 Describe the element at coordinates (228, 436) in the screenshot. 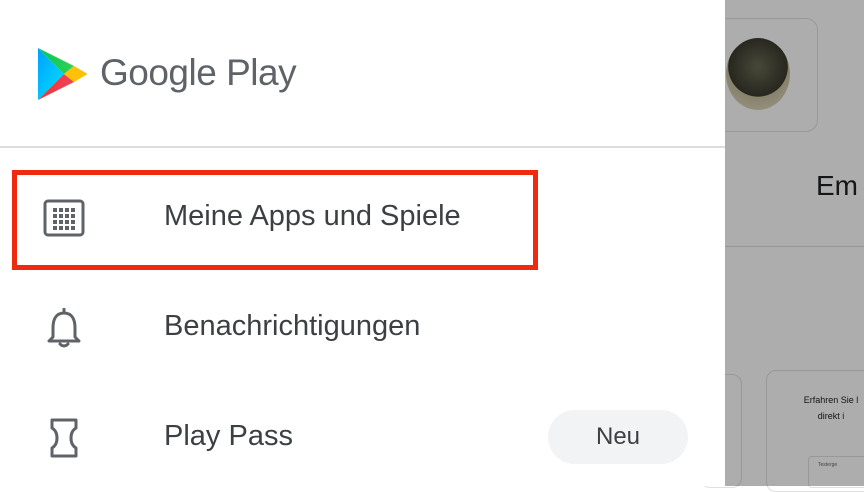

I see `nav-item-label: Play Pass` at that location.